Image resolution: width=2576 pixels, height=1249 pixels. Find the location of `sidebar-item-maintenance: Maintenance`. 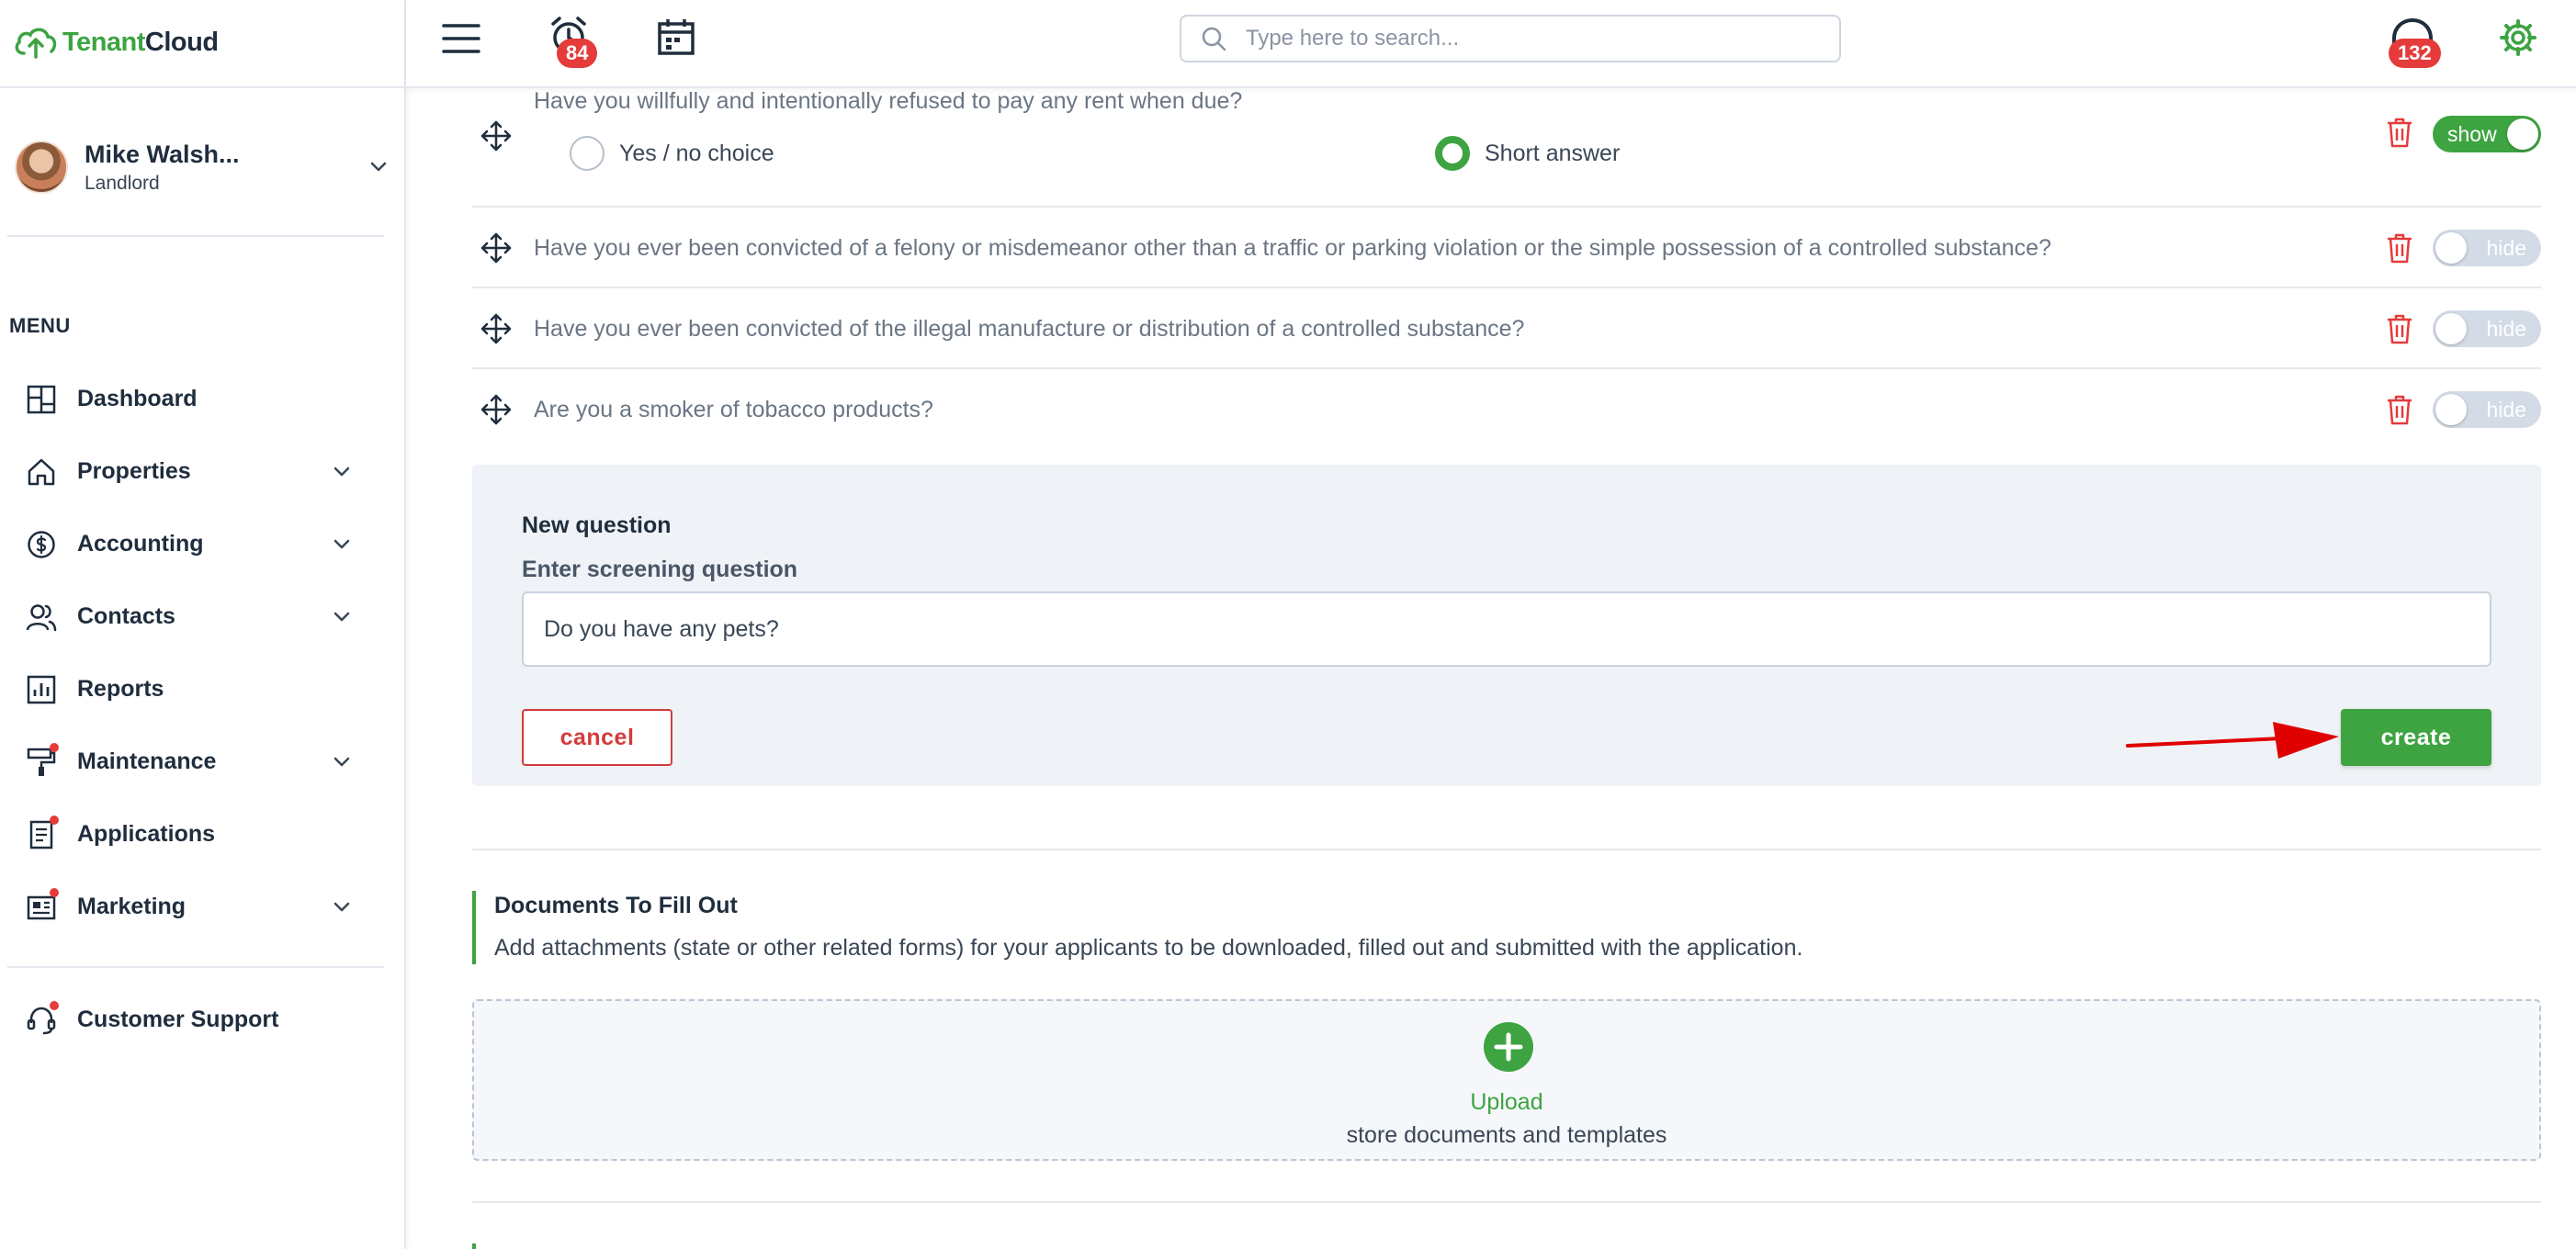

sidebar-item-maintenance: Maintenance is located at coordinates (203, 762).